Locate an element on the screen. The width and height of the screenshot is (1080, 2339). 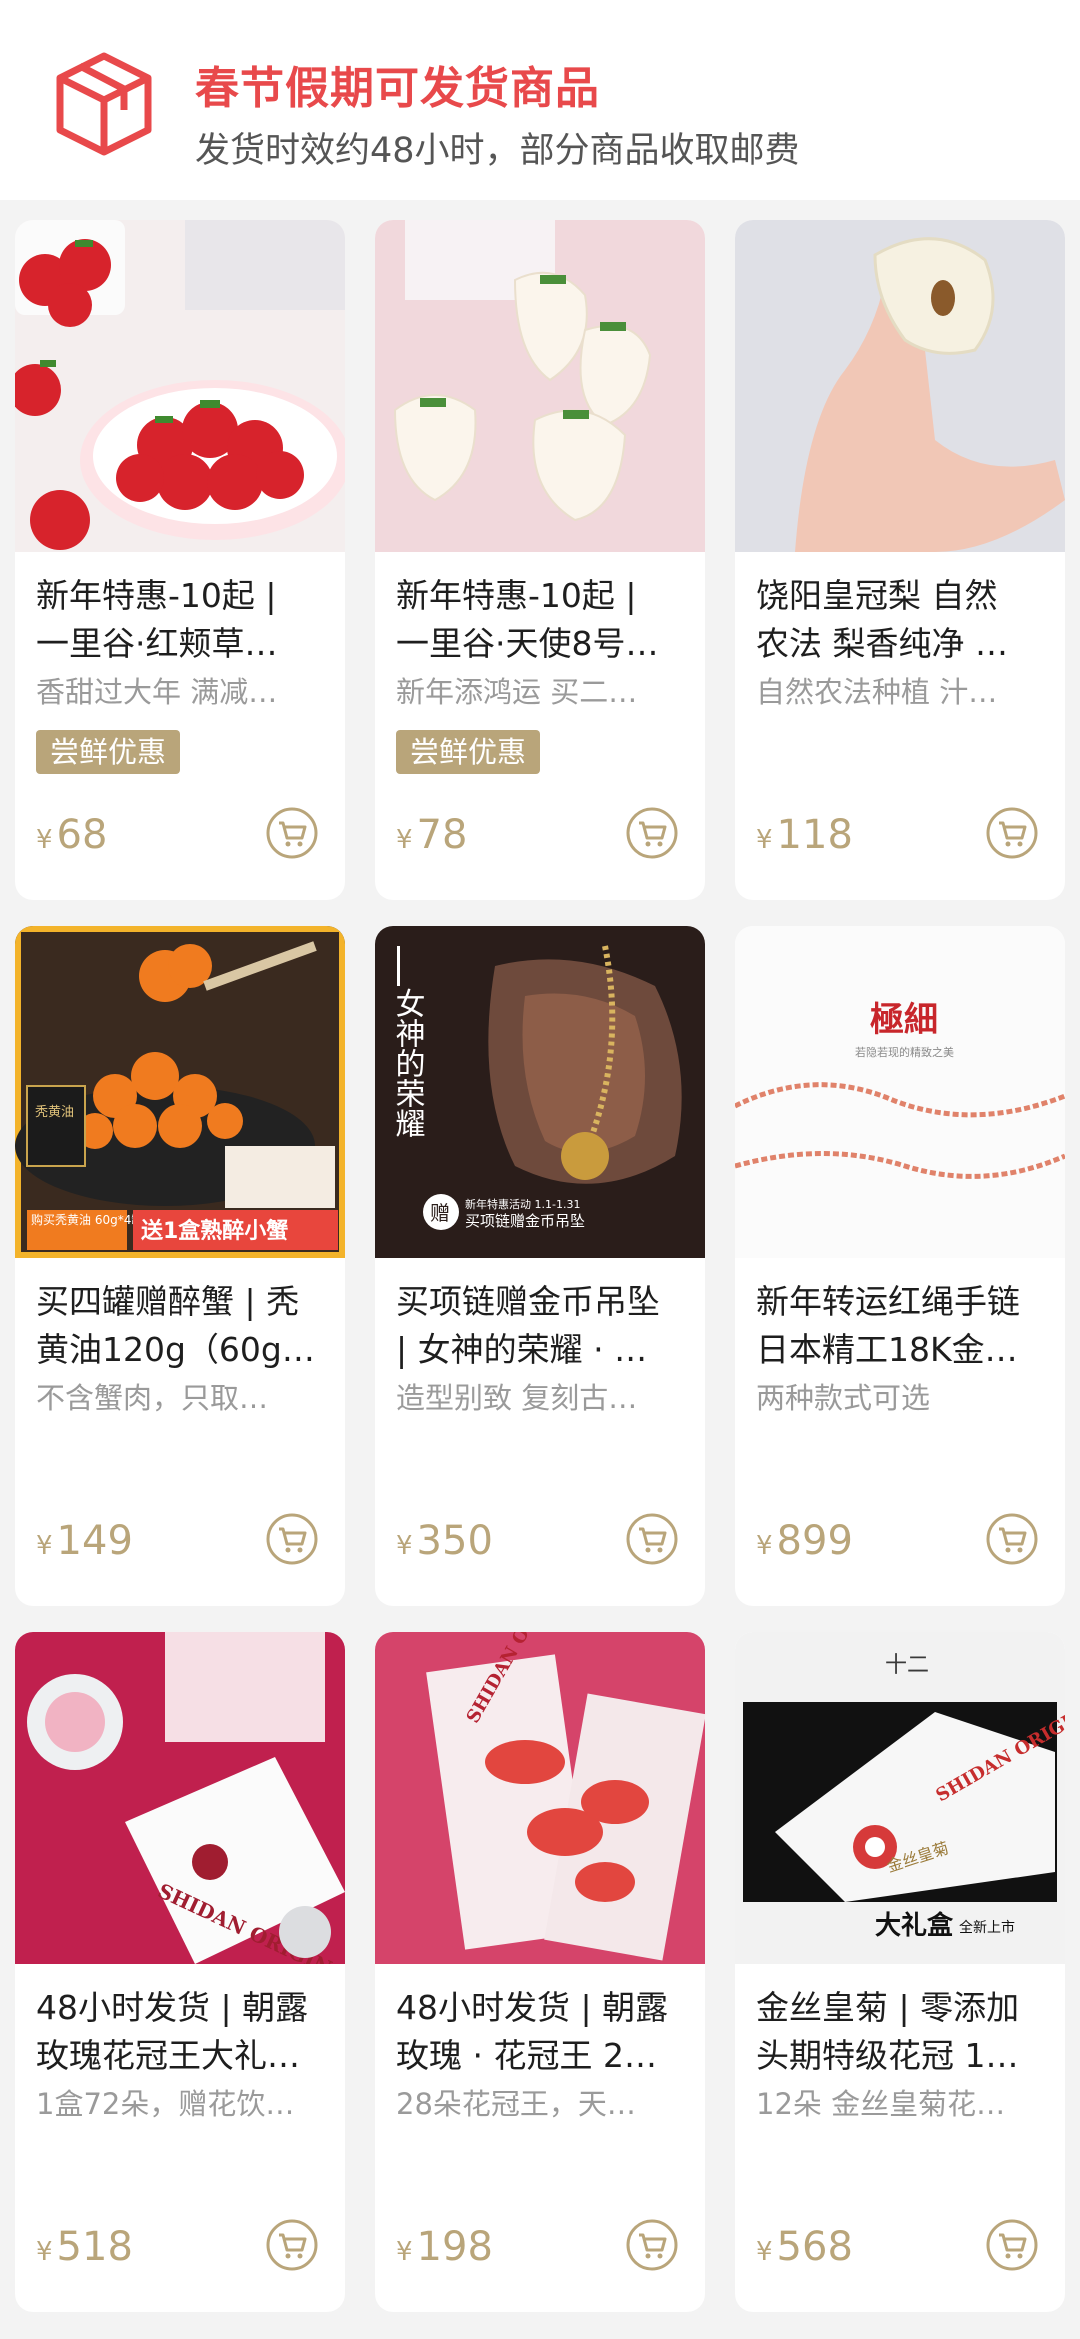
bracelet-headline: 極細 is located at coordinates (904, 1020).